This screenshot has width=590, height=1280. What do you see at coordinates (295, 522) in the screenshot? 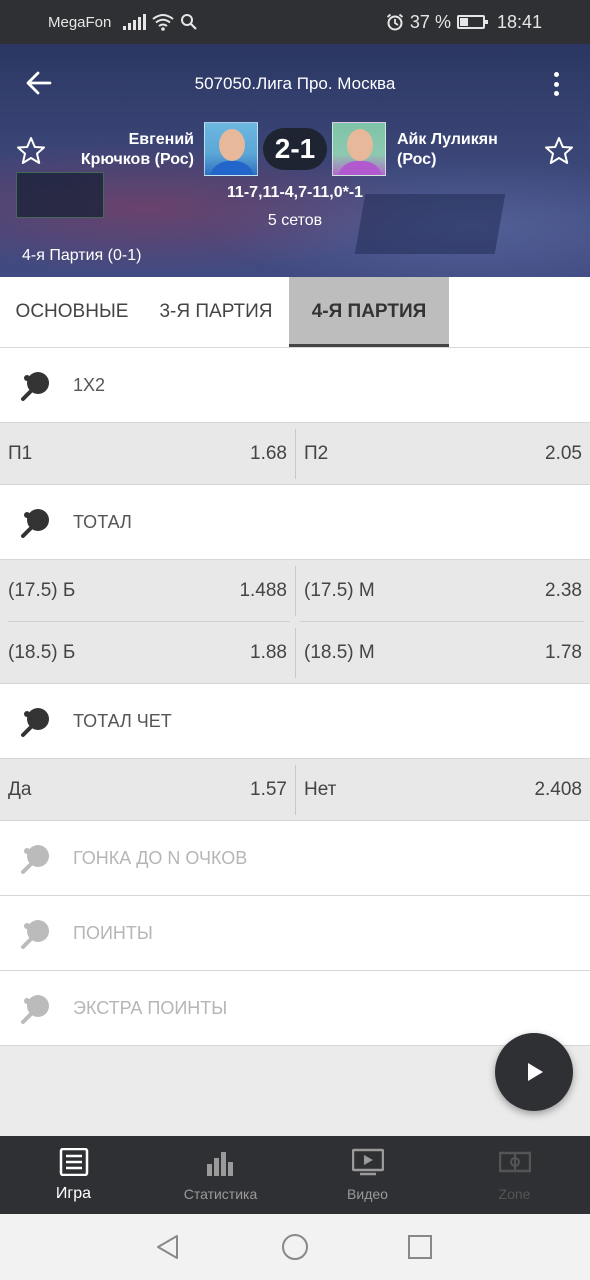
I see `market-header-total: ТОТАЛ` at bounding box center [295, 522].